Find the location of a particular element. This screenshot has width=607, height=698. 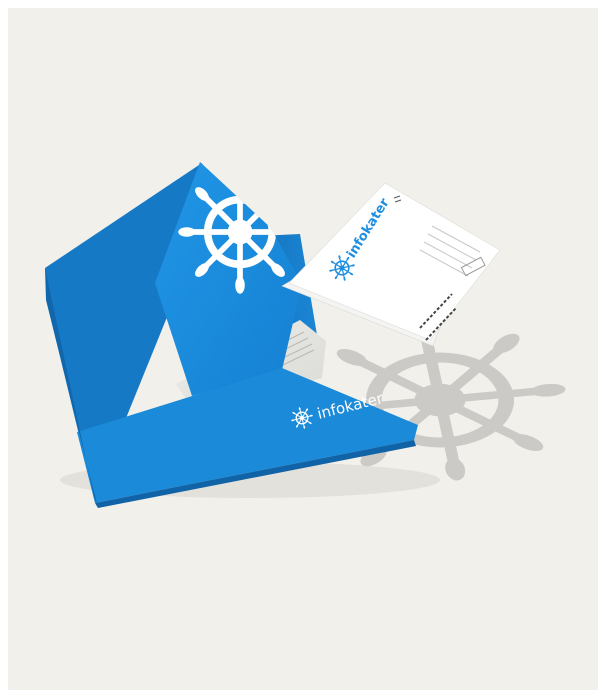

envelope-front is located at coordinates (394, 261).